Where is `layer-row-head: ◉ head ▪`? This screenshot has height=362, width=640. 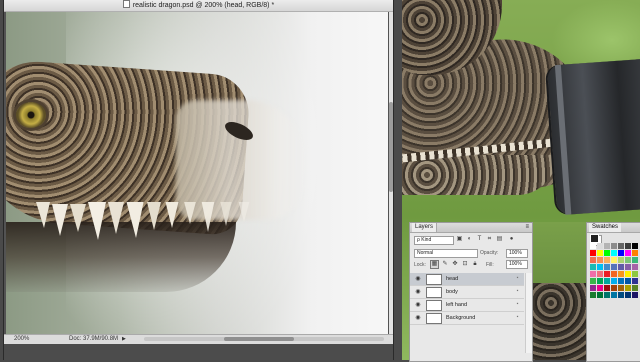
layer-row-head: ◉ head ▪ is located at coordinates (467, 279).